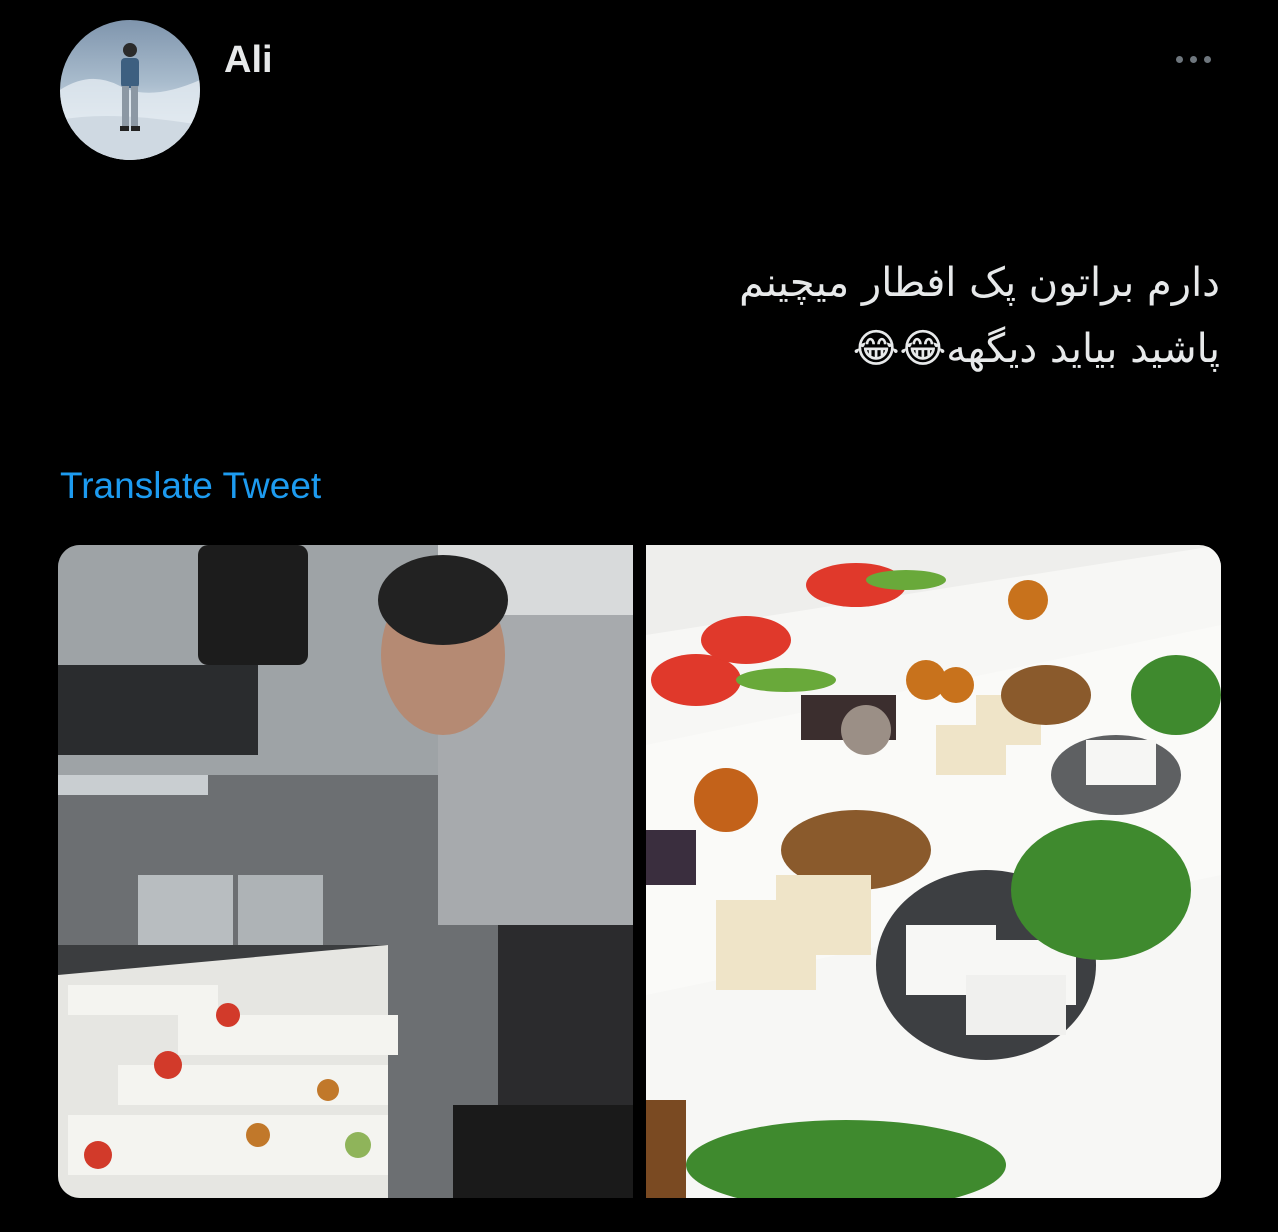 The height and width of the screenshot is (1232, 1278). Describe the element at coordinates (190, 486) in the screenshot. I see `translate-tweet-link: Translate Tweet` at that location.